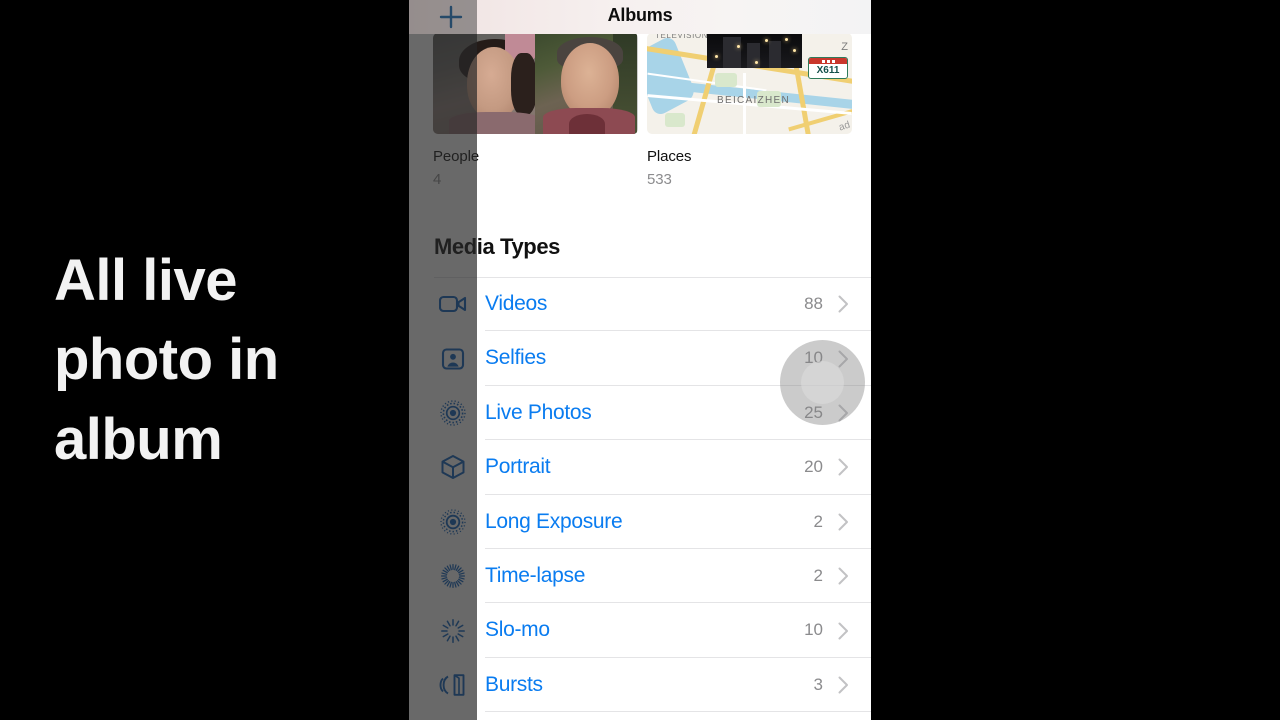 This screenshot has height=720, width=1280. I want to click on list-item-slo-mo: Slo-mo 10, so click(640, 630).